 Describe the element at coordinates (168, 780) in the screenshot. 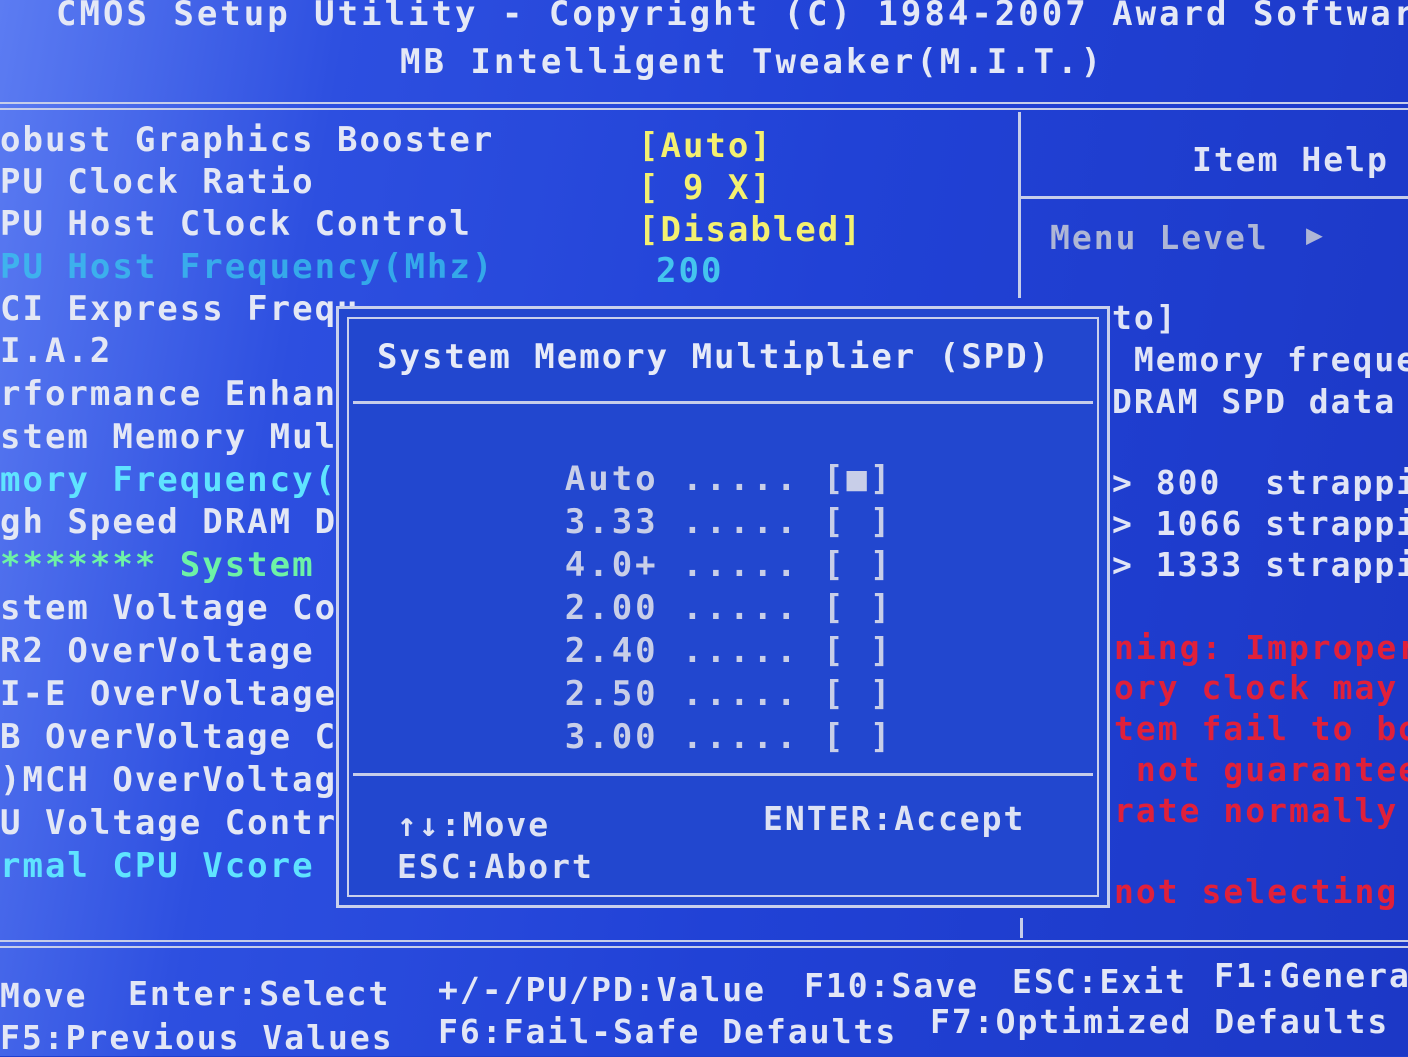

I see `setting-mch-overvoltage: )MCH OverVoltag` at that location.